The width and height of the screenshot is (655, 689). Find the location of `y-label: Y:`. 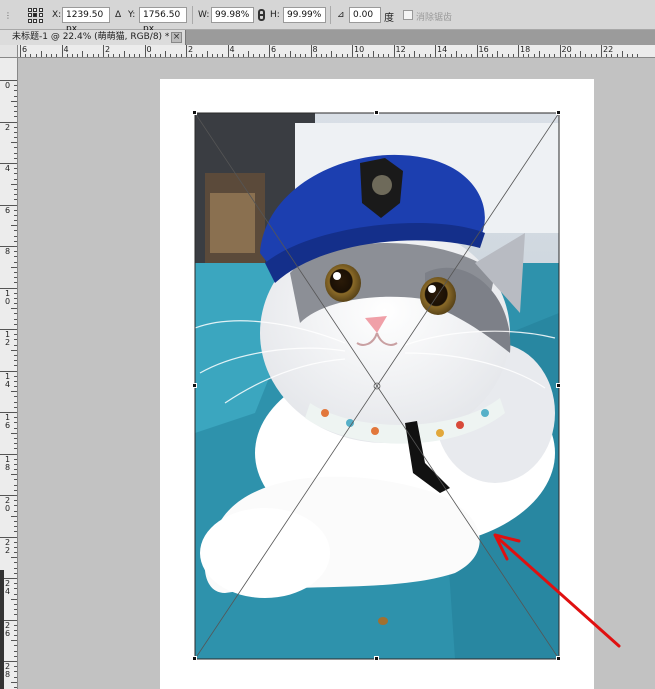

y-label: Y: is located at coordinates (132, 15).